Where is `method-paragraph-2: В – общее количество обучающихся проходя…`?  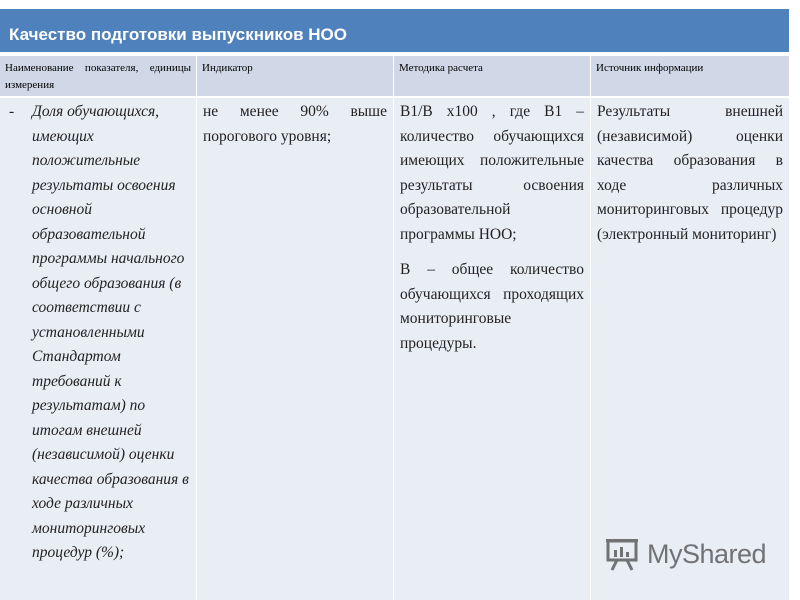 method-paragraph-2: В – общее количество обучающихся проходя… is located at coordinates (492, 306).